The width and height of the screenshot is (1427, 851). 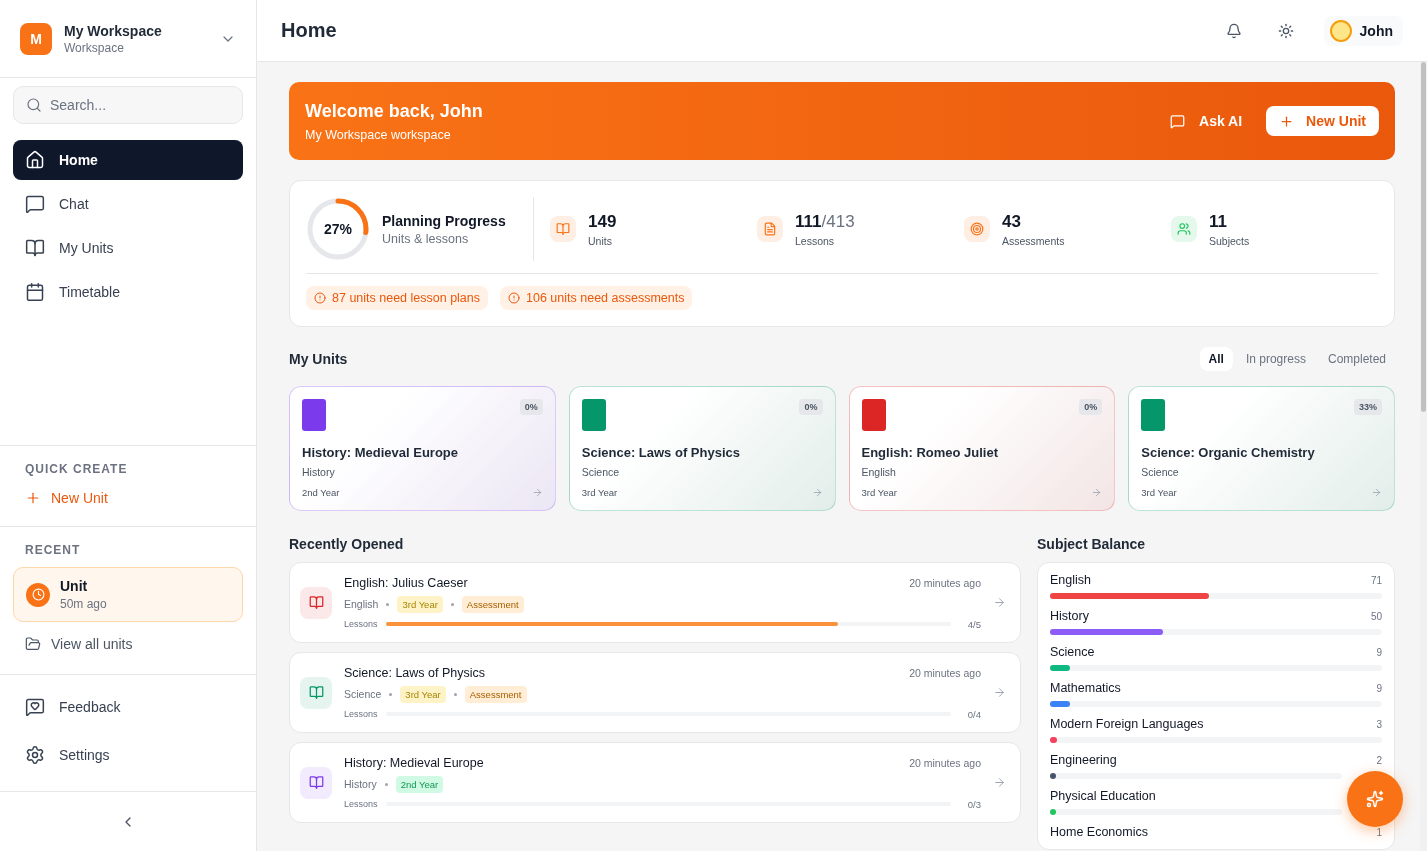 I want to click on stat-label: Subjects, so click(x=1229, y=240).